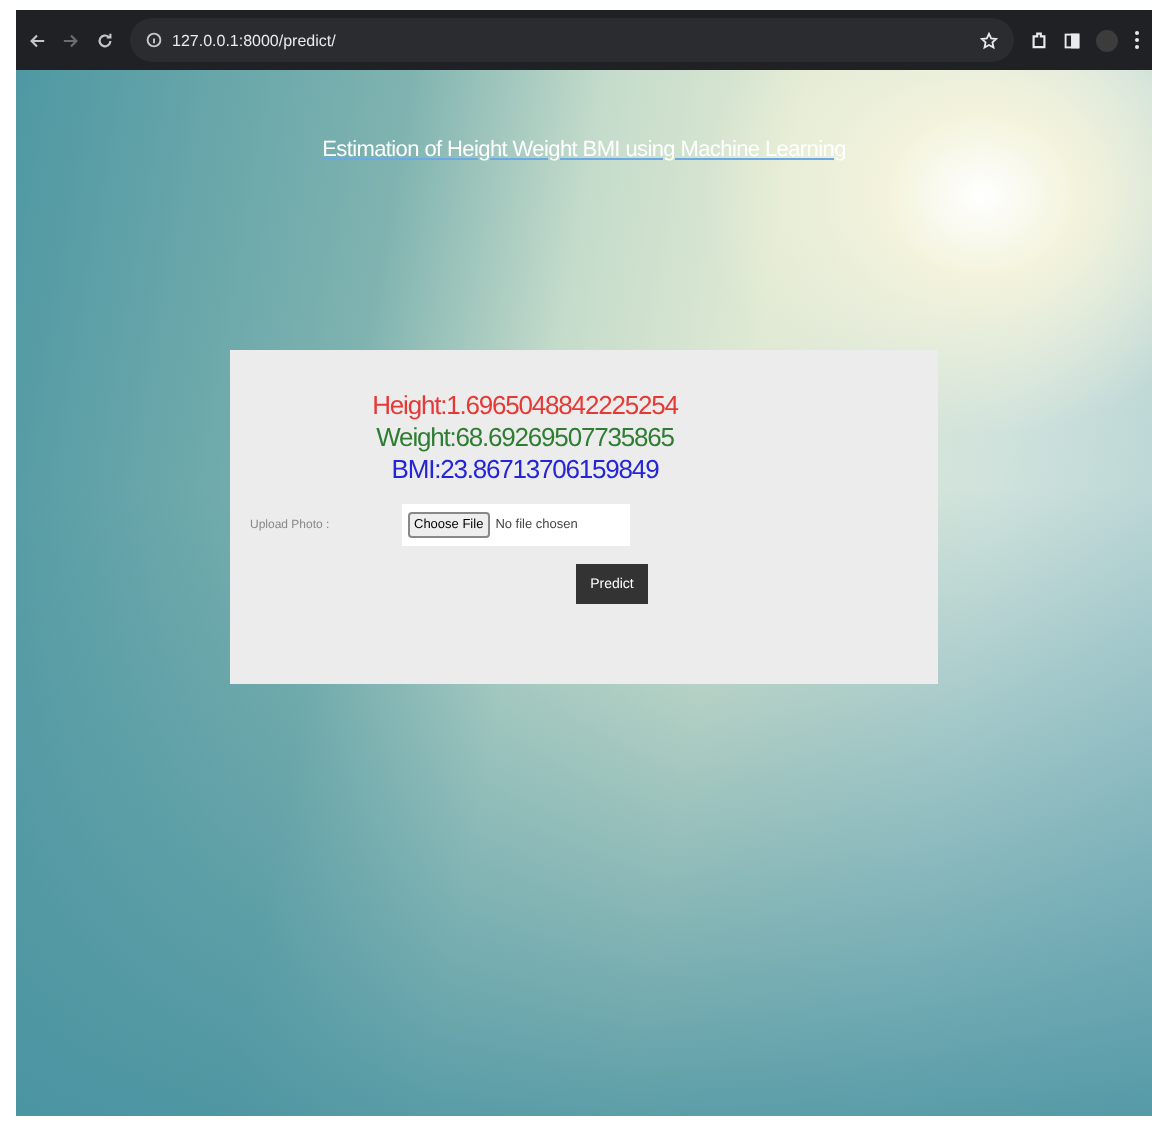 The width and height of the screenshot is (1152, 1122). What do you see at coordinates (254, 40) in the screenshot?
I see `url-text: 127.0.0.1:8000/predict/` at bounding box center [254, 40].